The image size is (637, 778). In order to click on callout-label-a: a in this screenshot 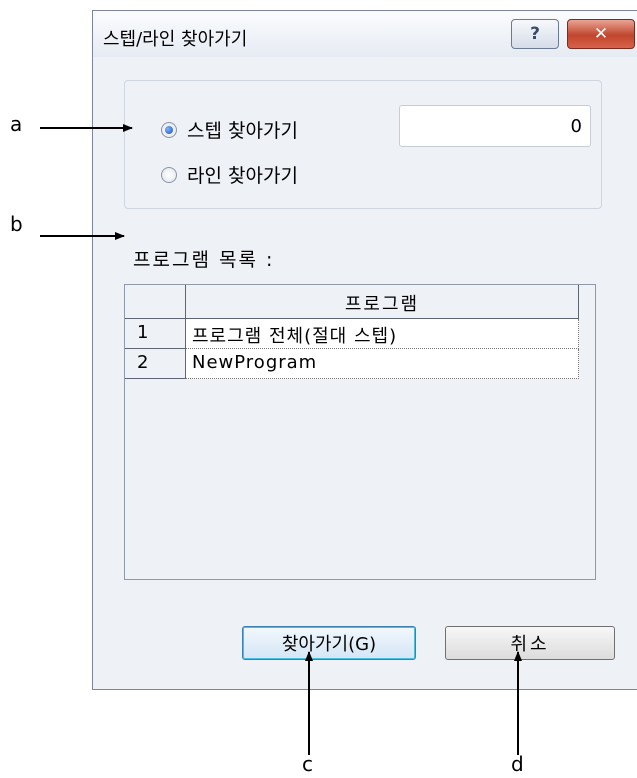, I will do `click(16, 124)`.